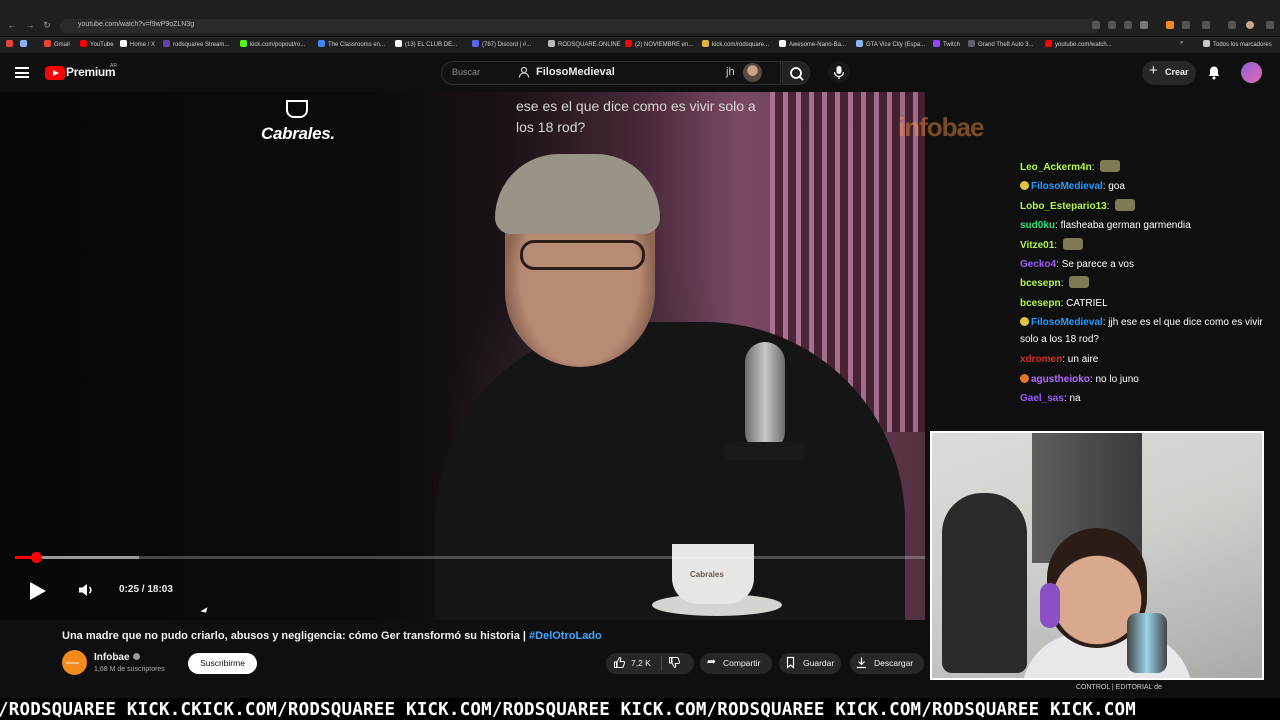 This screenshot has width=1280, height=720. Describe the element at coordinates (752, 72) in the screenshot. I see `search-avatar` at that location.